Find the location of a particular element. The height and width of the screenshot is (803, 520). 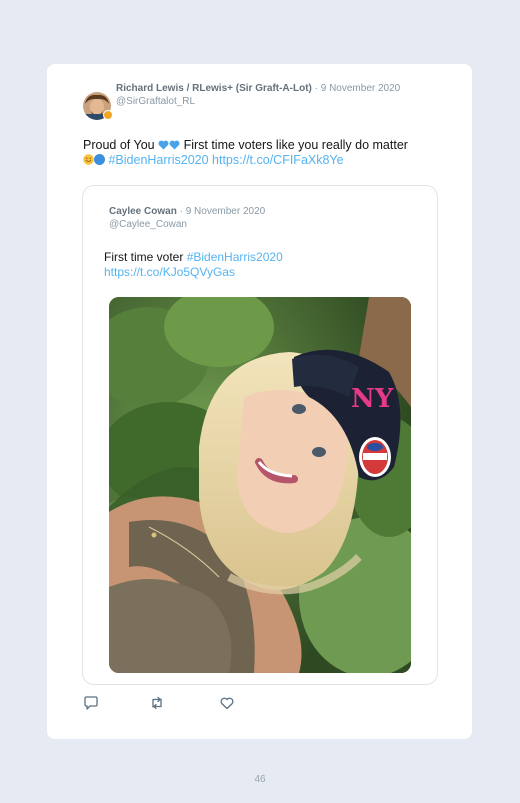

reply-icon is located at coordinates (91, 703).